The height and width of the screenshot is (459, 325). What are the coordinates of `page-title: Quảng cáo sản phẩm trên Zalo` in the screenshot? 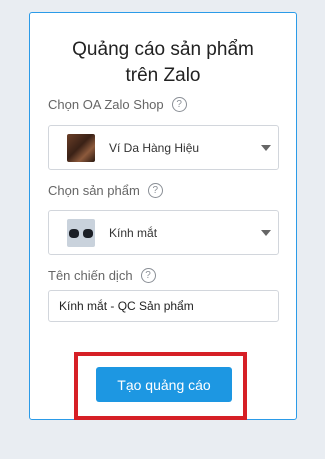 It's located at (163, 63).